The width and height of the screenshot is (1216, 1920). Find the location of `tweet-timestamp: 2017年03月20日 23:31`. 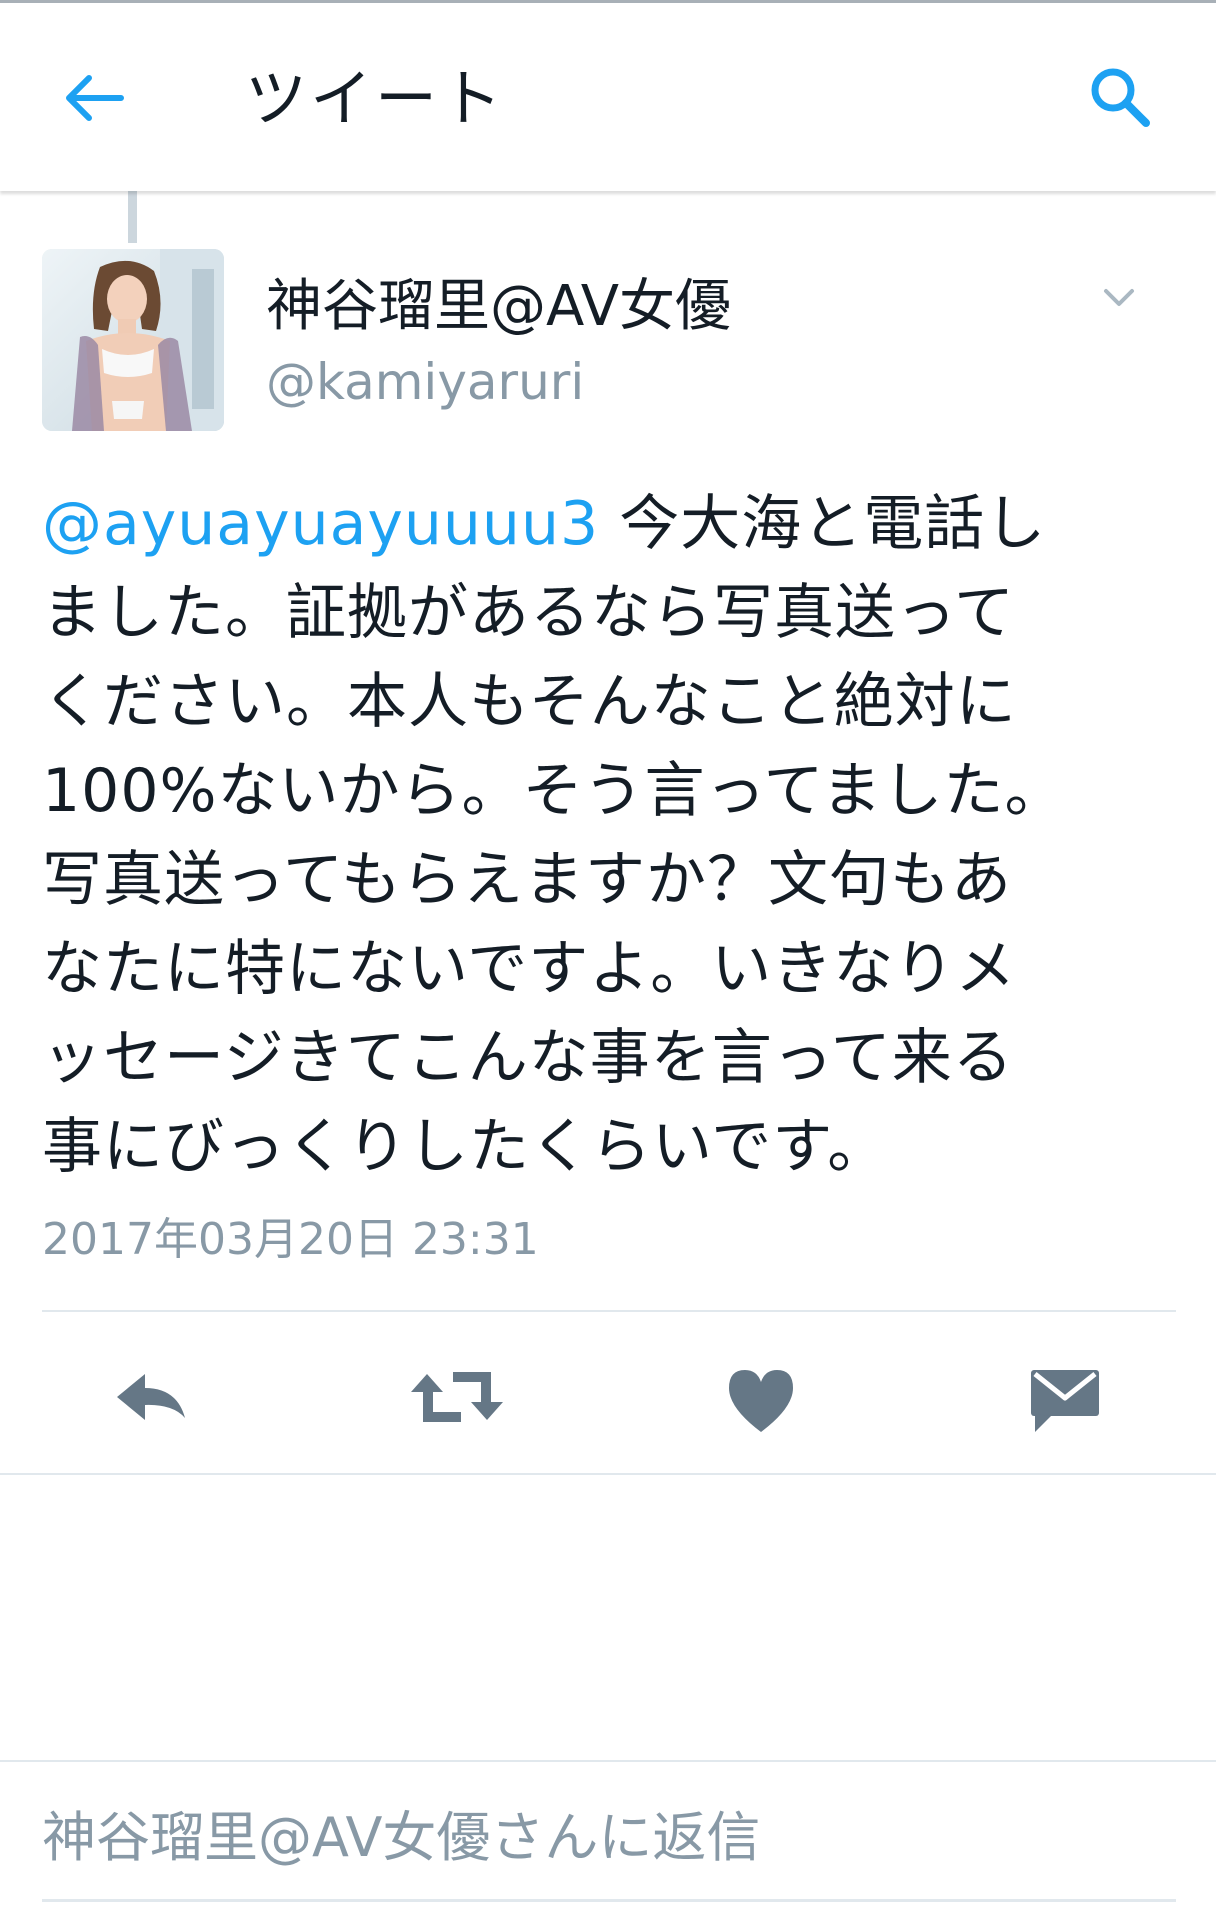

tweet-timestamp: 2017年03月20日 23:31 is located at coordinates (290, 1240).